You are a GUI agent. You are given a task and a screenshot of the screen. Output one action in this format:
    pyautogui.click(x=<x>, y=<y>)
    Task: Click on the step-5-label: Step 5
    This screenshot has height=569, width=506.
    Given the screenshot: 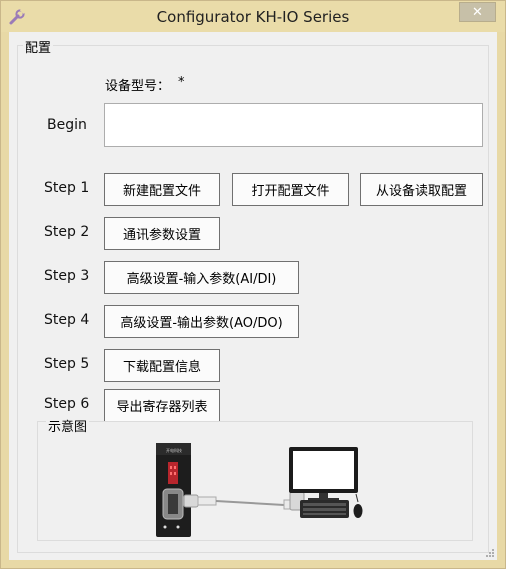 What is the action you would take?
    pyautogui.click(x=67, y=364)
    